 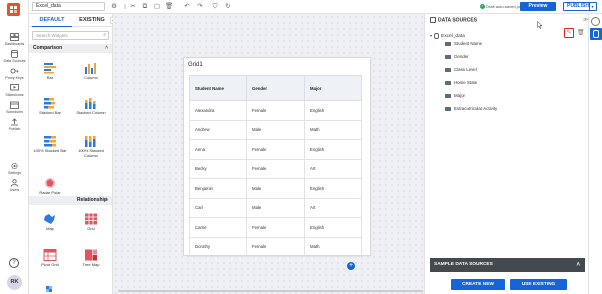 What do you see at coordinates (50, 289) in the screenshot?
I see `widget-heatmap` at bounding box center [50, 289].